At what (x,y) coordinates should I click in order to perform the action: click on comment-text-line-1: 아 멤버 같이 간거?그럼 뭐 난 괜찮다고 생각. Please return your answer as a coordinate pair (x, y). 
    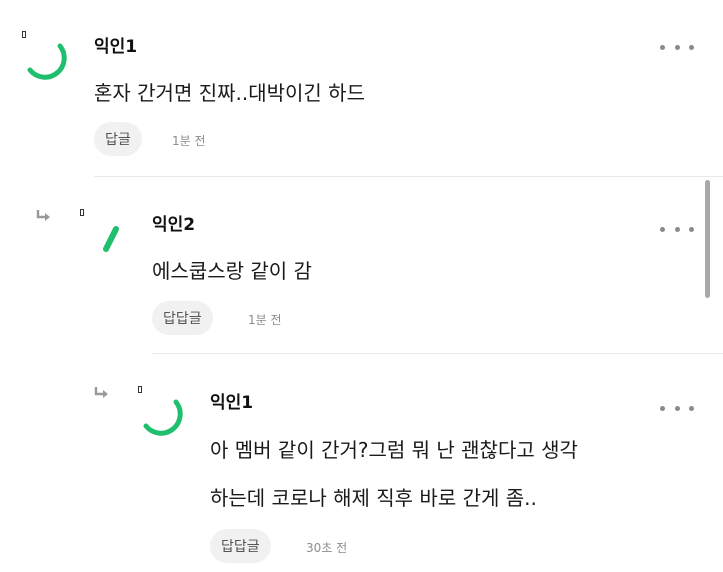
    Looking at the image, I should click on (394, 450).